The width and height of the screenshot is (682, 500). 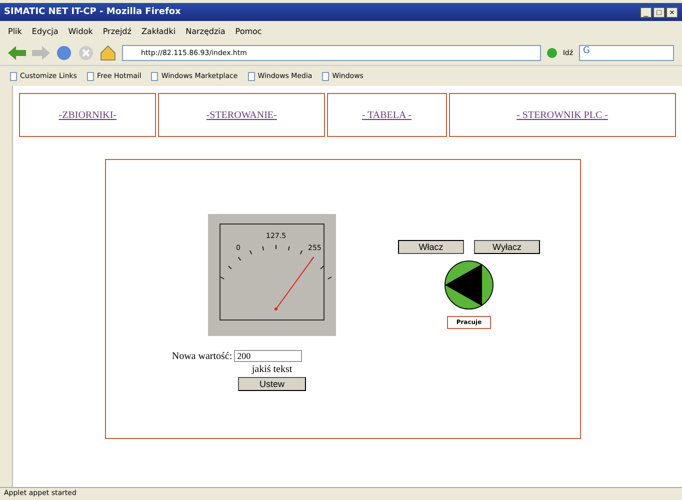 I want to click on forward-icon, so click(x=41, y=53).